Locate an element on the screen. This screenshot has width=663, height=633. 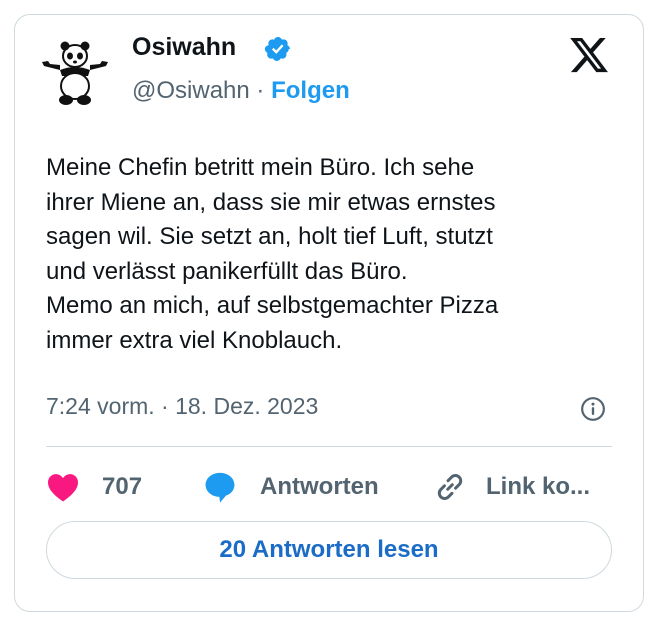
post-timestamp: 7:24 vorm. · 18. Dez. 2023 is located at coordinates (182, 406).